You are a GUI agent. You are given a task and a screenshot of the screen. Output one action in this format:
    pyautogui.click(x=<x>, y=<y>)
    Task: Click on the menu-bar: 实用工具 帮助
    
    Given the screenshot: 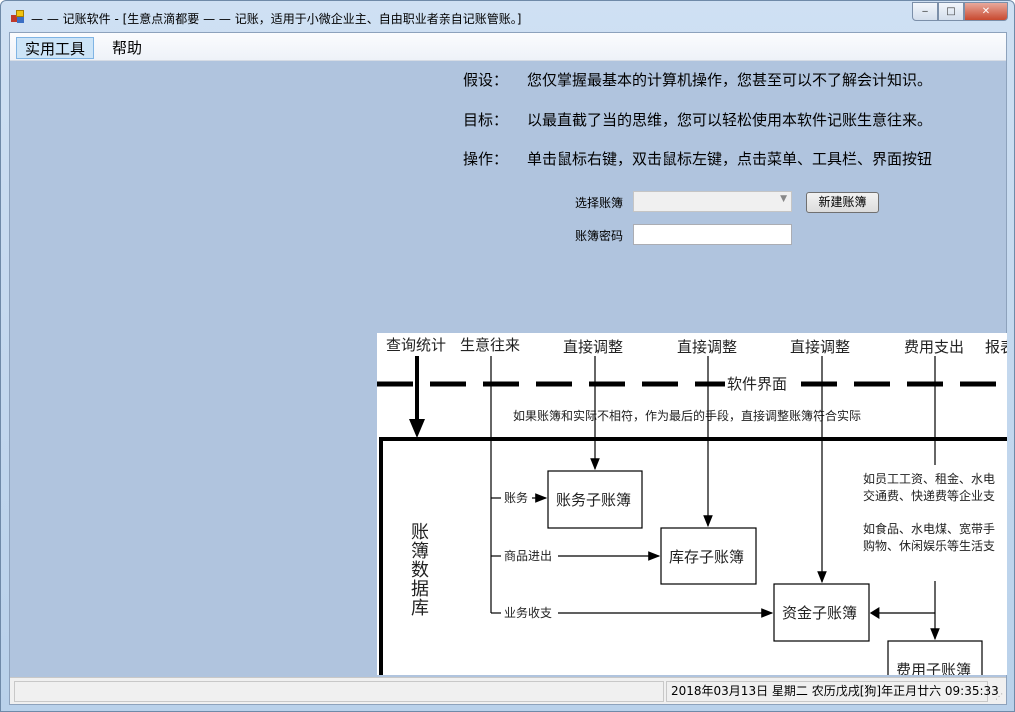 What is the action you would take?
    pyautogui.click(x=508, y=47)
    